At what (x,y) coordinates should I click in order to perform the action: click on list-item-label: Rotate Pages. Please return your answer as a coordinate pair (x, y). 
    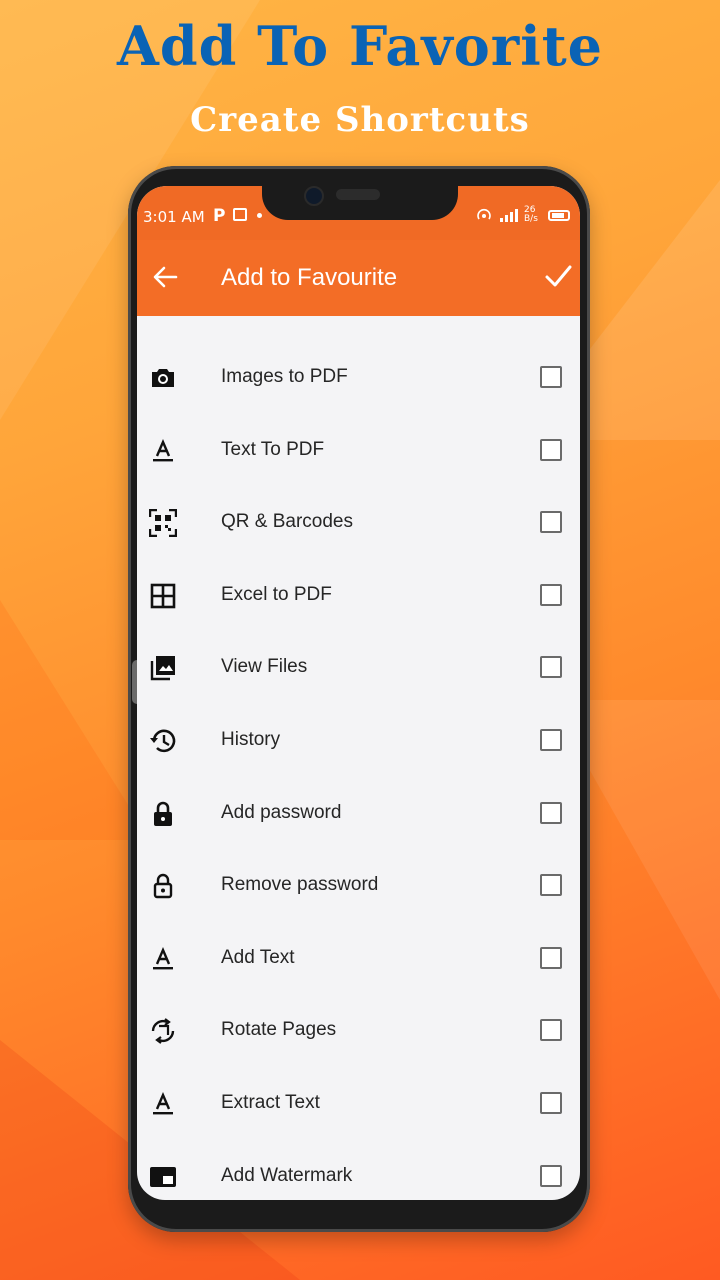
    Looking at the image, I should click on (279, 1030).